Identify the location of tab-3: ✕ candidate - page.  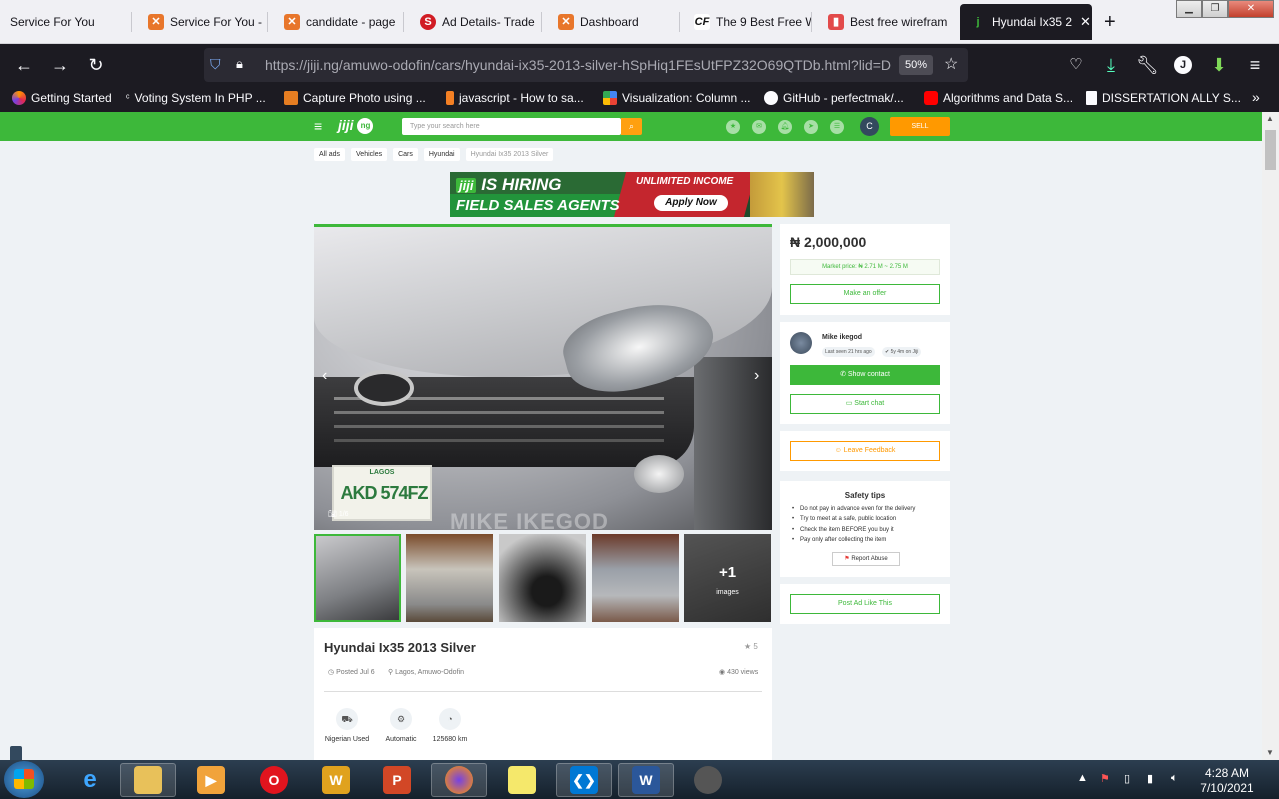
(339, 22).